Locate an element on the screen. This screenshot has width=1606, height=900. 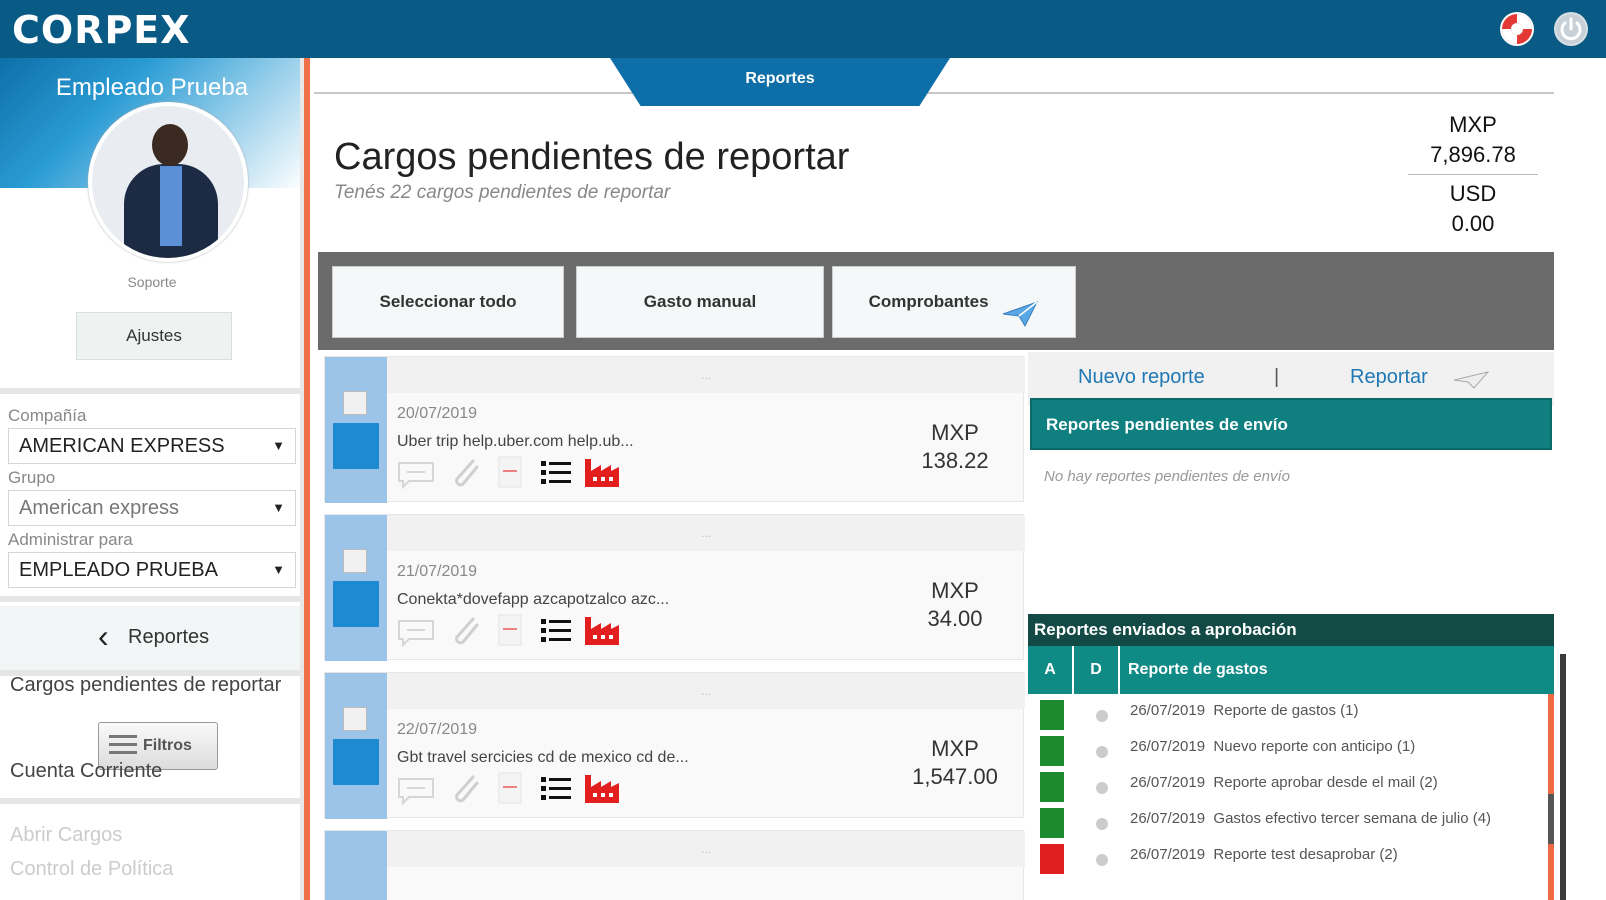
filtros-label: Filtros is located at coordinates (167, 745).